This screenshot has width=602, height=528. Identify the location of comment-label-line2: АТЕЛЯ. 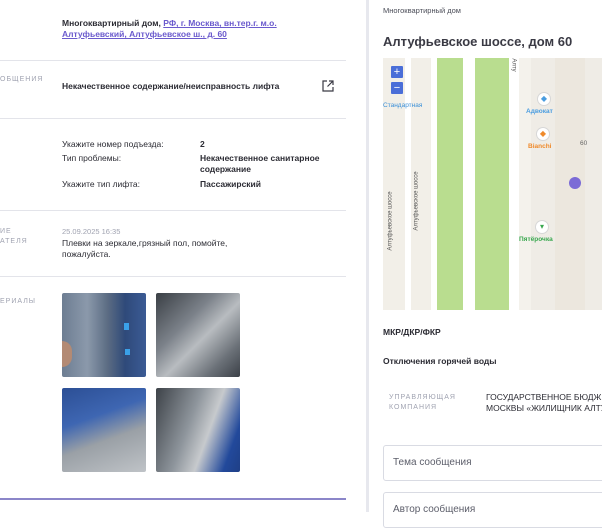
(14, 241).